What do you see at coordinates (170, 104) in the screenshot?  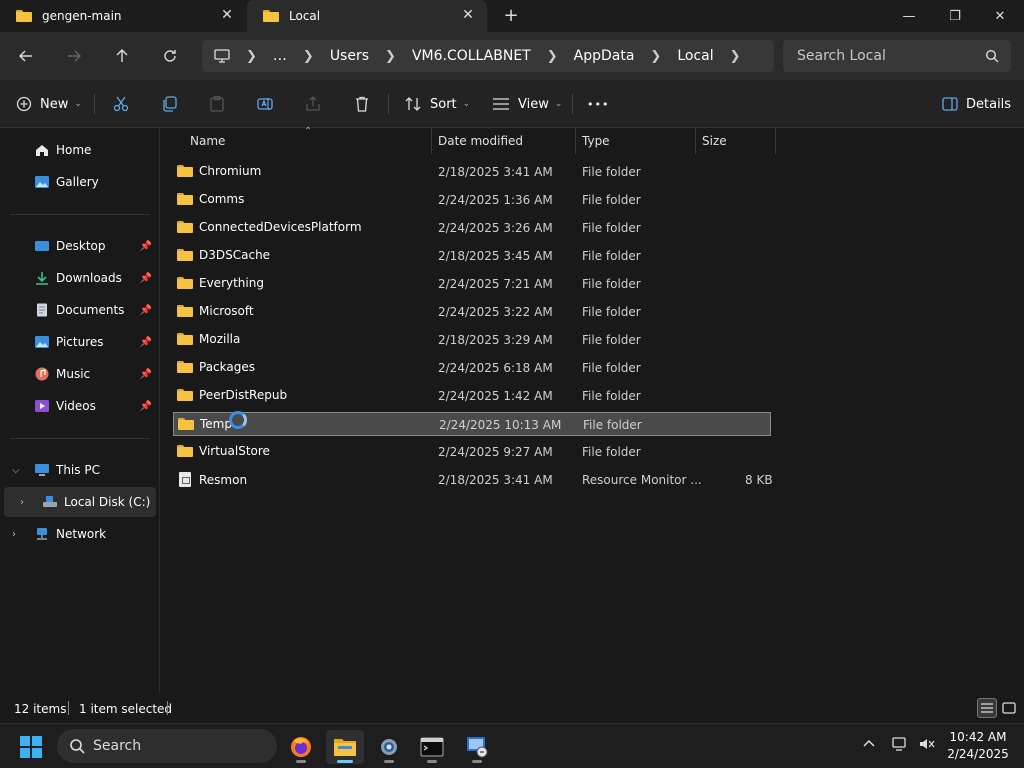 I see `copy-button` at bounding box center [170, 104].